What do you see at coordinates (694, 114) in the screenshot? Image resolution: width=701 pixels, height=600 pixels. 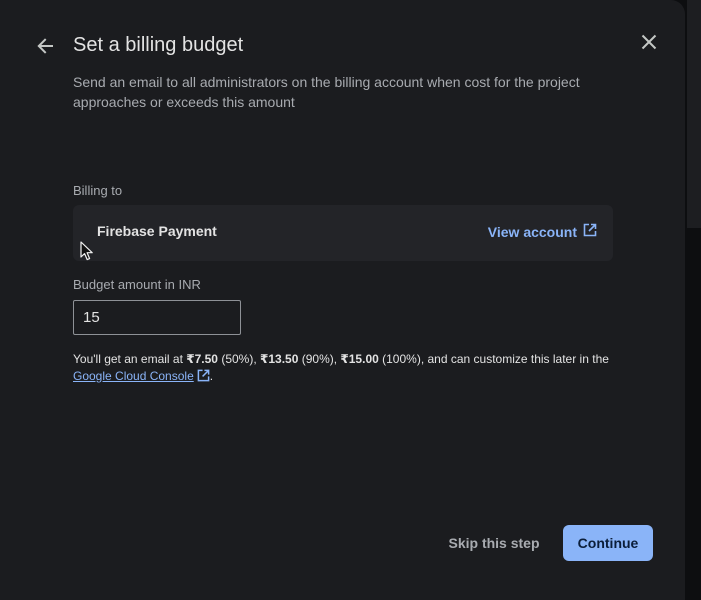 I see `page-scrollbar-thumb` at bounding box center [694, 114].